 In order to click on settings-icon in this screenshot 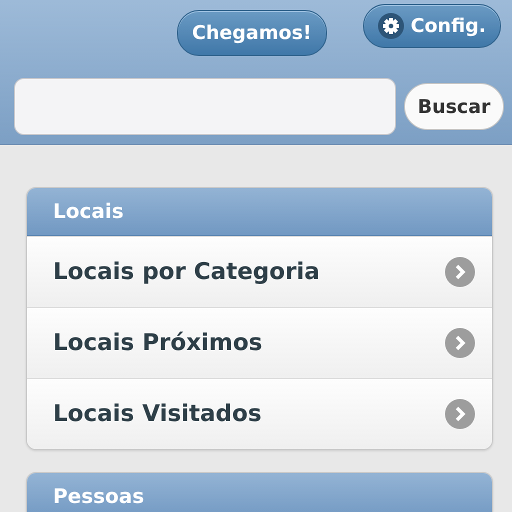, I will do `click(391, 26)`.